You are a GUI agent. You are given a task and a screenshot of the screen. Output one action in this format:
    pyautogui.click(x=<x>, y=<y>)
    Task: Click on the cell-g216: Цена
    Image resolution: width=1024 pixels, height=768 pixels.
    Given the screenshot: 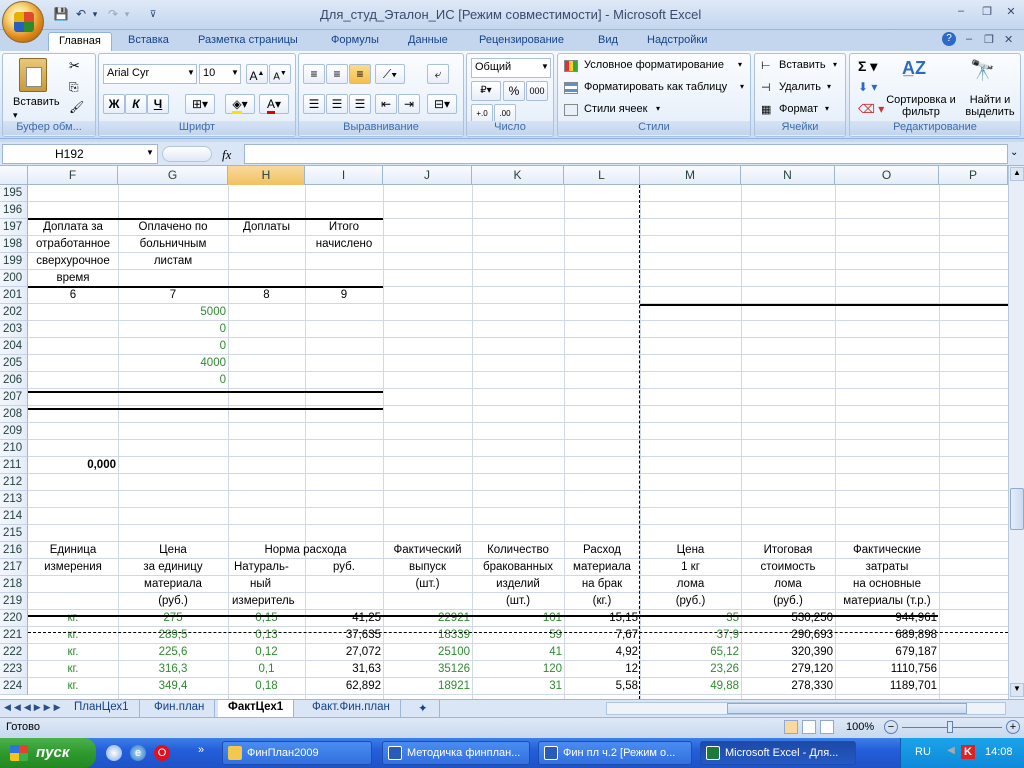 What is the action you would take?
    pyautogui.click(x=173, y=550)
    